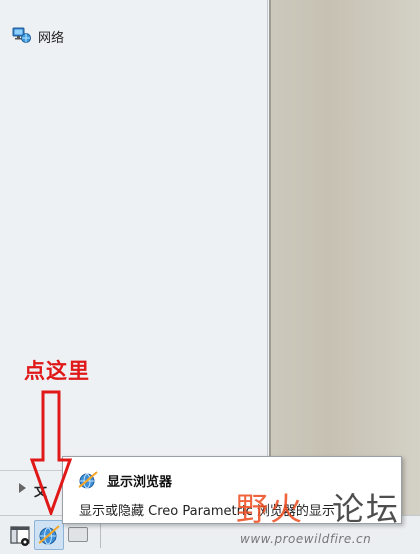  What do you see at coordinates (78, 534) in the screenshot?
I see `full-screen-button` at bounding box center [78, 534].